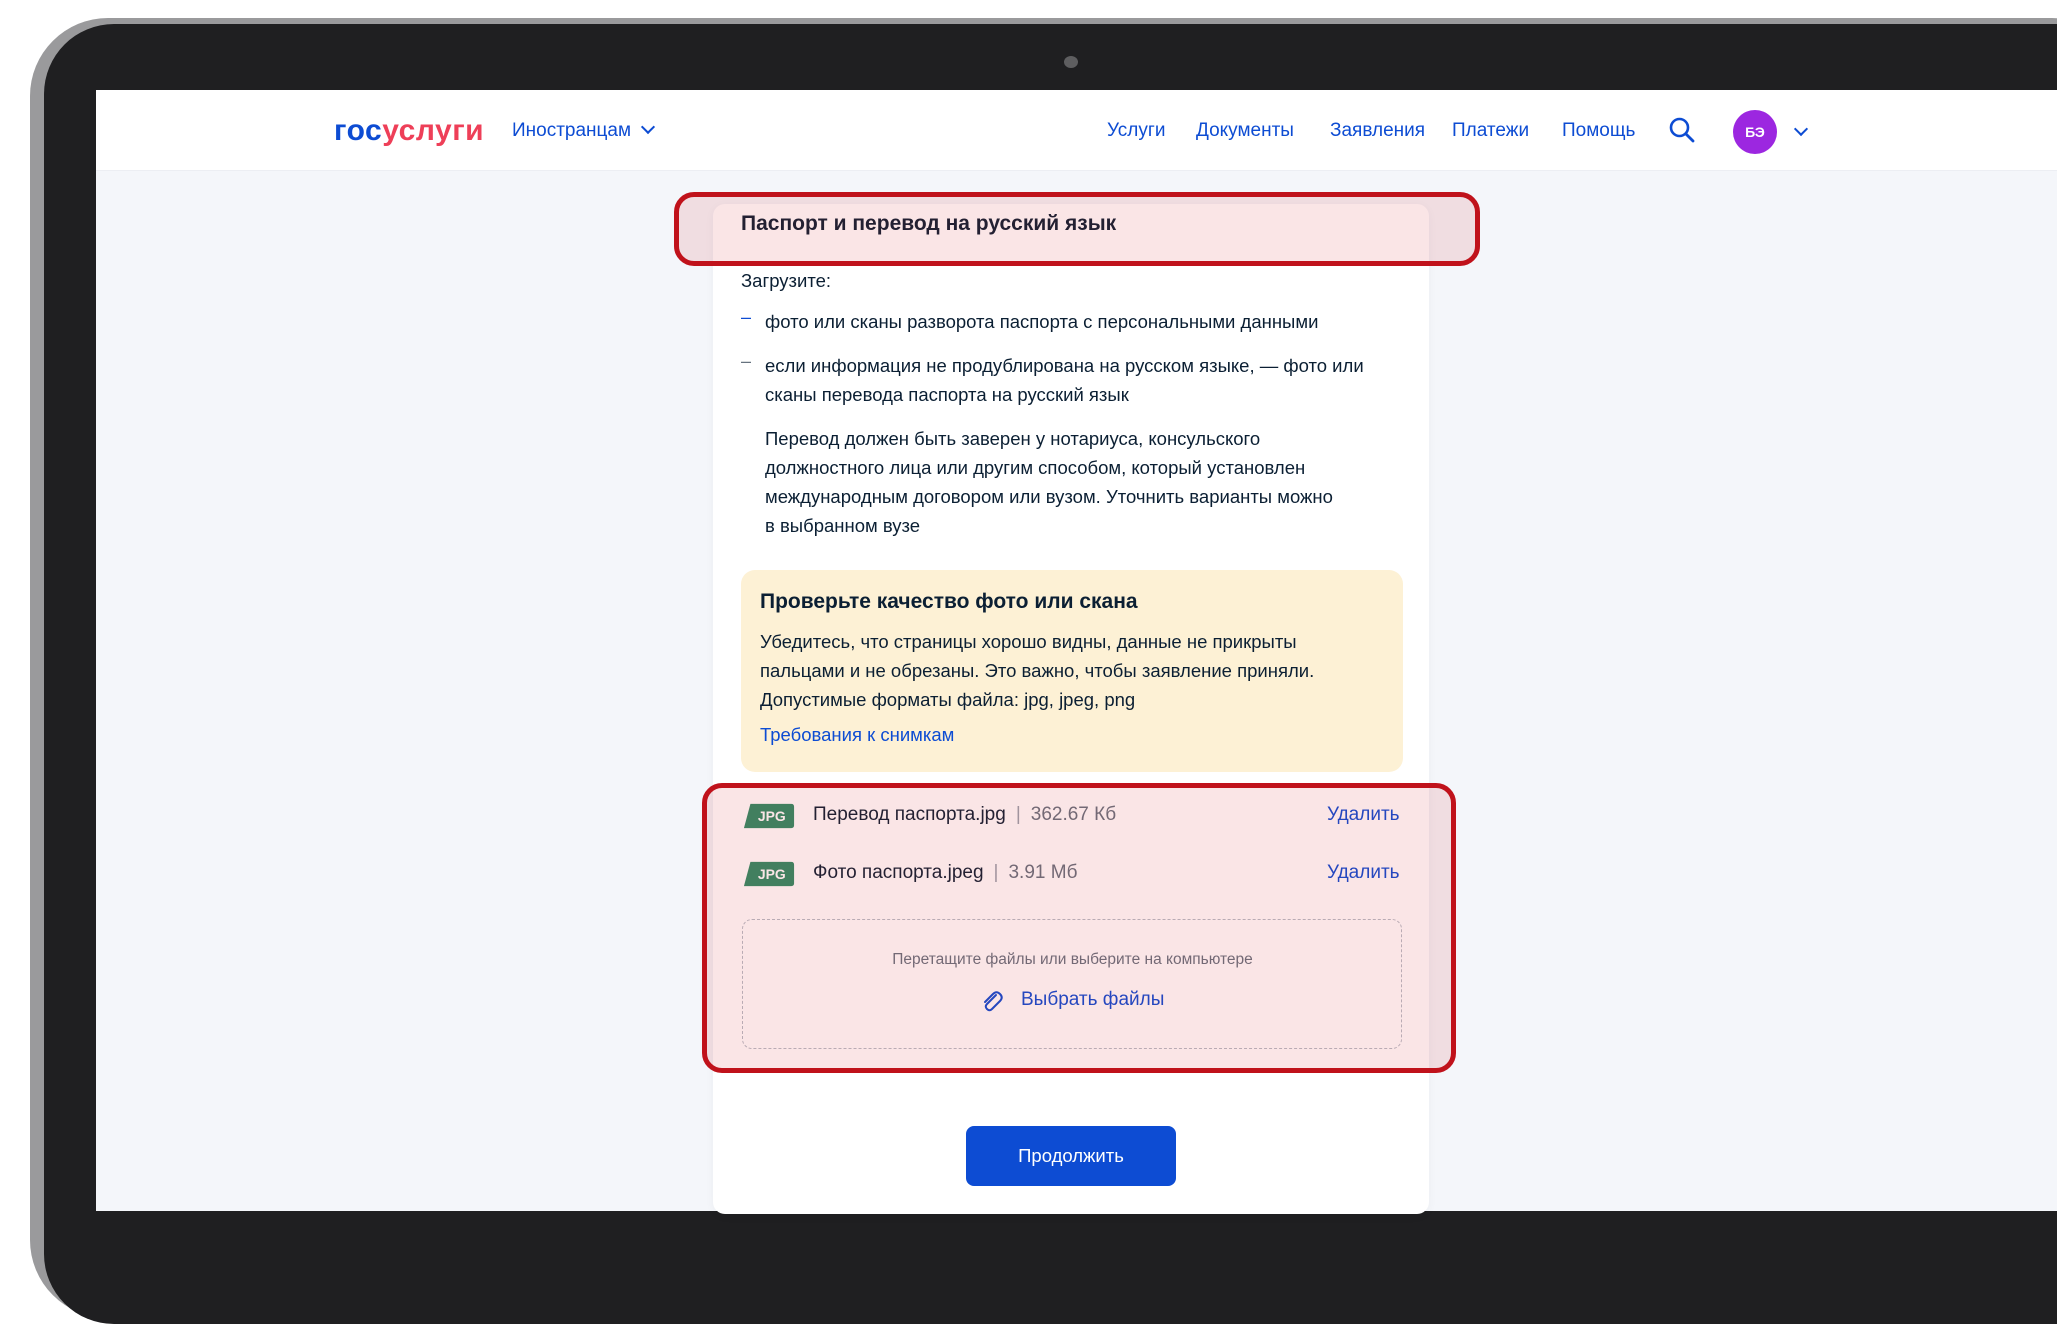 Image resolution: width=2057 pixels, height=1324 pixels. Describe the element at coordinates (843, 525) in the screenshot. I see `note-line-4: в выбранном вузе` at that location.